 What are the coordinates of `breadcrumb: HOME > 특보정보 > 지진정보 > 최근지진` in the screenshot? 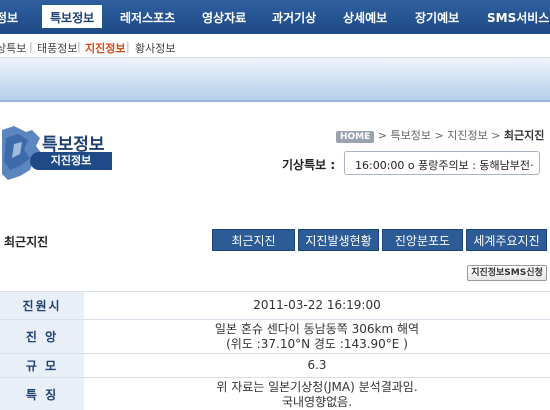 It's located at (440, 135).